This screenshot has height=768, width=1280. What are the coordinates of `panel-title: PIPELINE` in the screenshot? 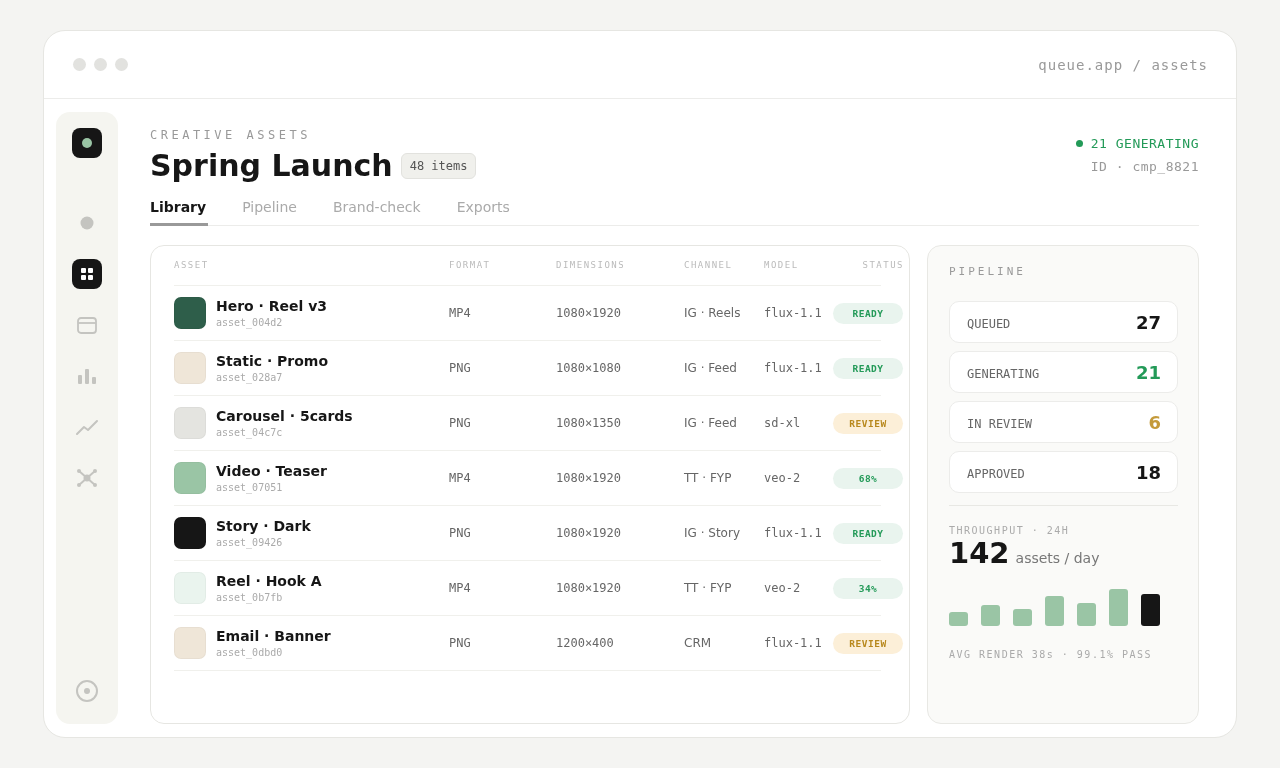 It's located at (988, 271).